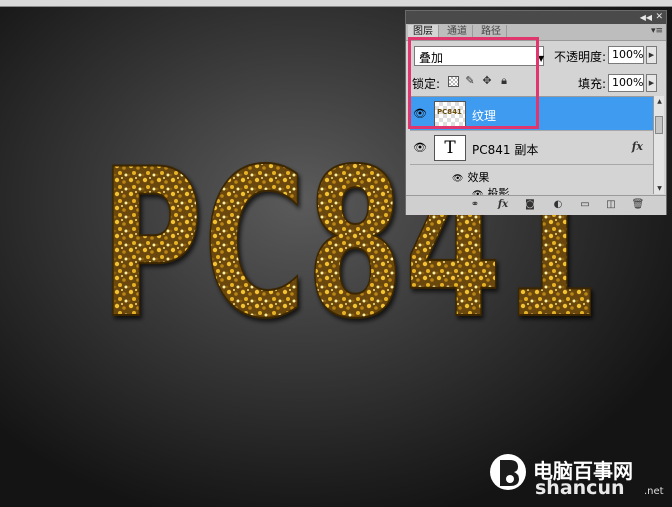 This screenshot has height=507, width=672. What do you see at coordinates (646, 17) in the screenshot?
I see `collapse-icon: ◀◀` at bounding box center [646, 17].